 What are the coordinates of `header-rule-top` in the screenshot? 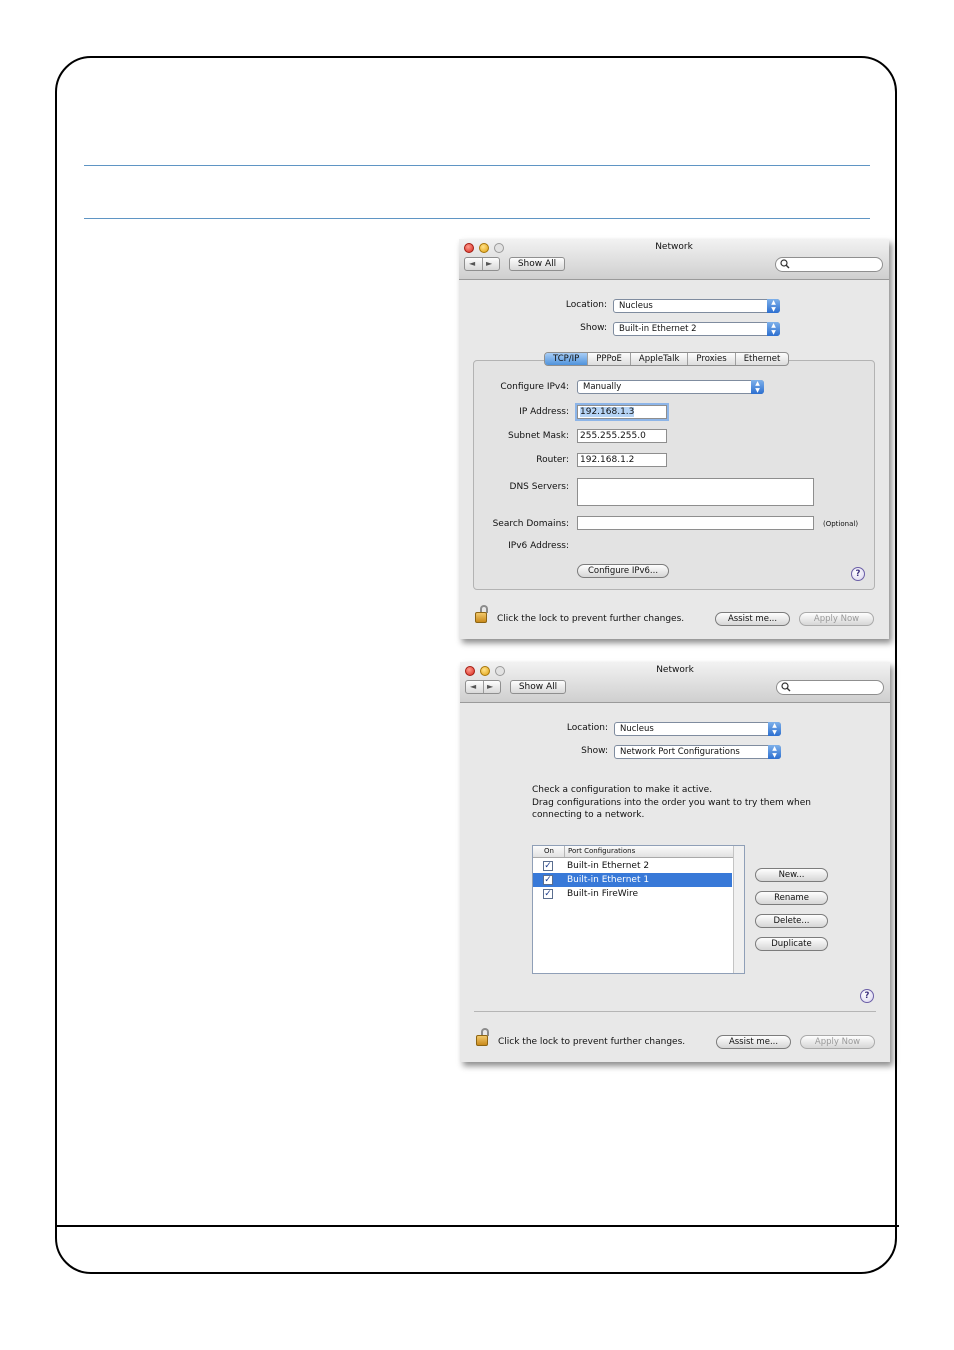 It's located at (477, 165).